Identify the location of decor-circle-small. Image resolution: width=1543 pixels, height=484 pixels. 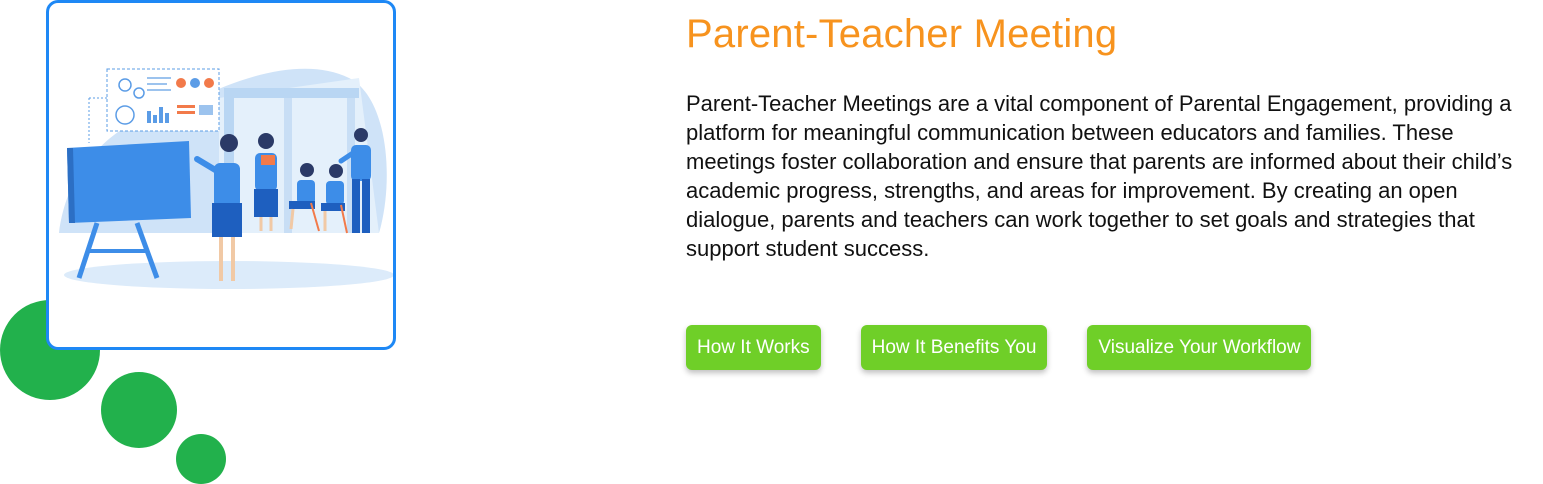
(201, 459).